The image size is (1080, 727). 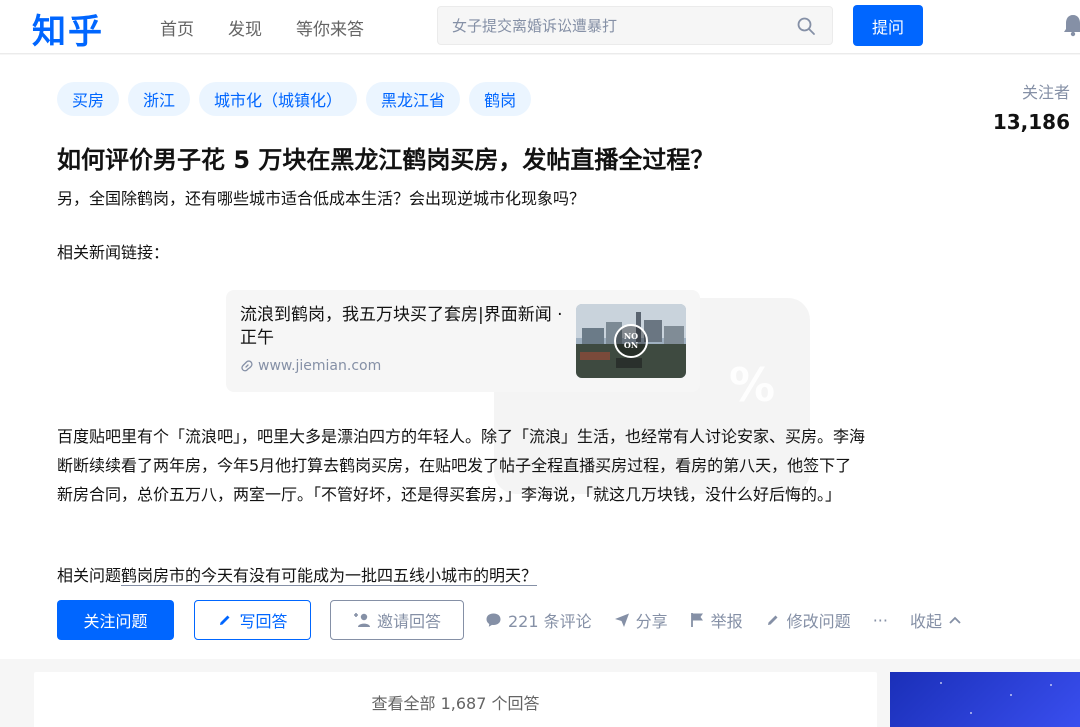 I want to click on more-options-button: ···, so click(x=880, y=620).